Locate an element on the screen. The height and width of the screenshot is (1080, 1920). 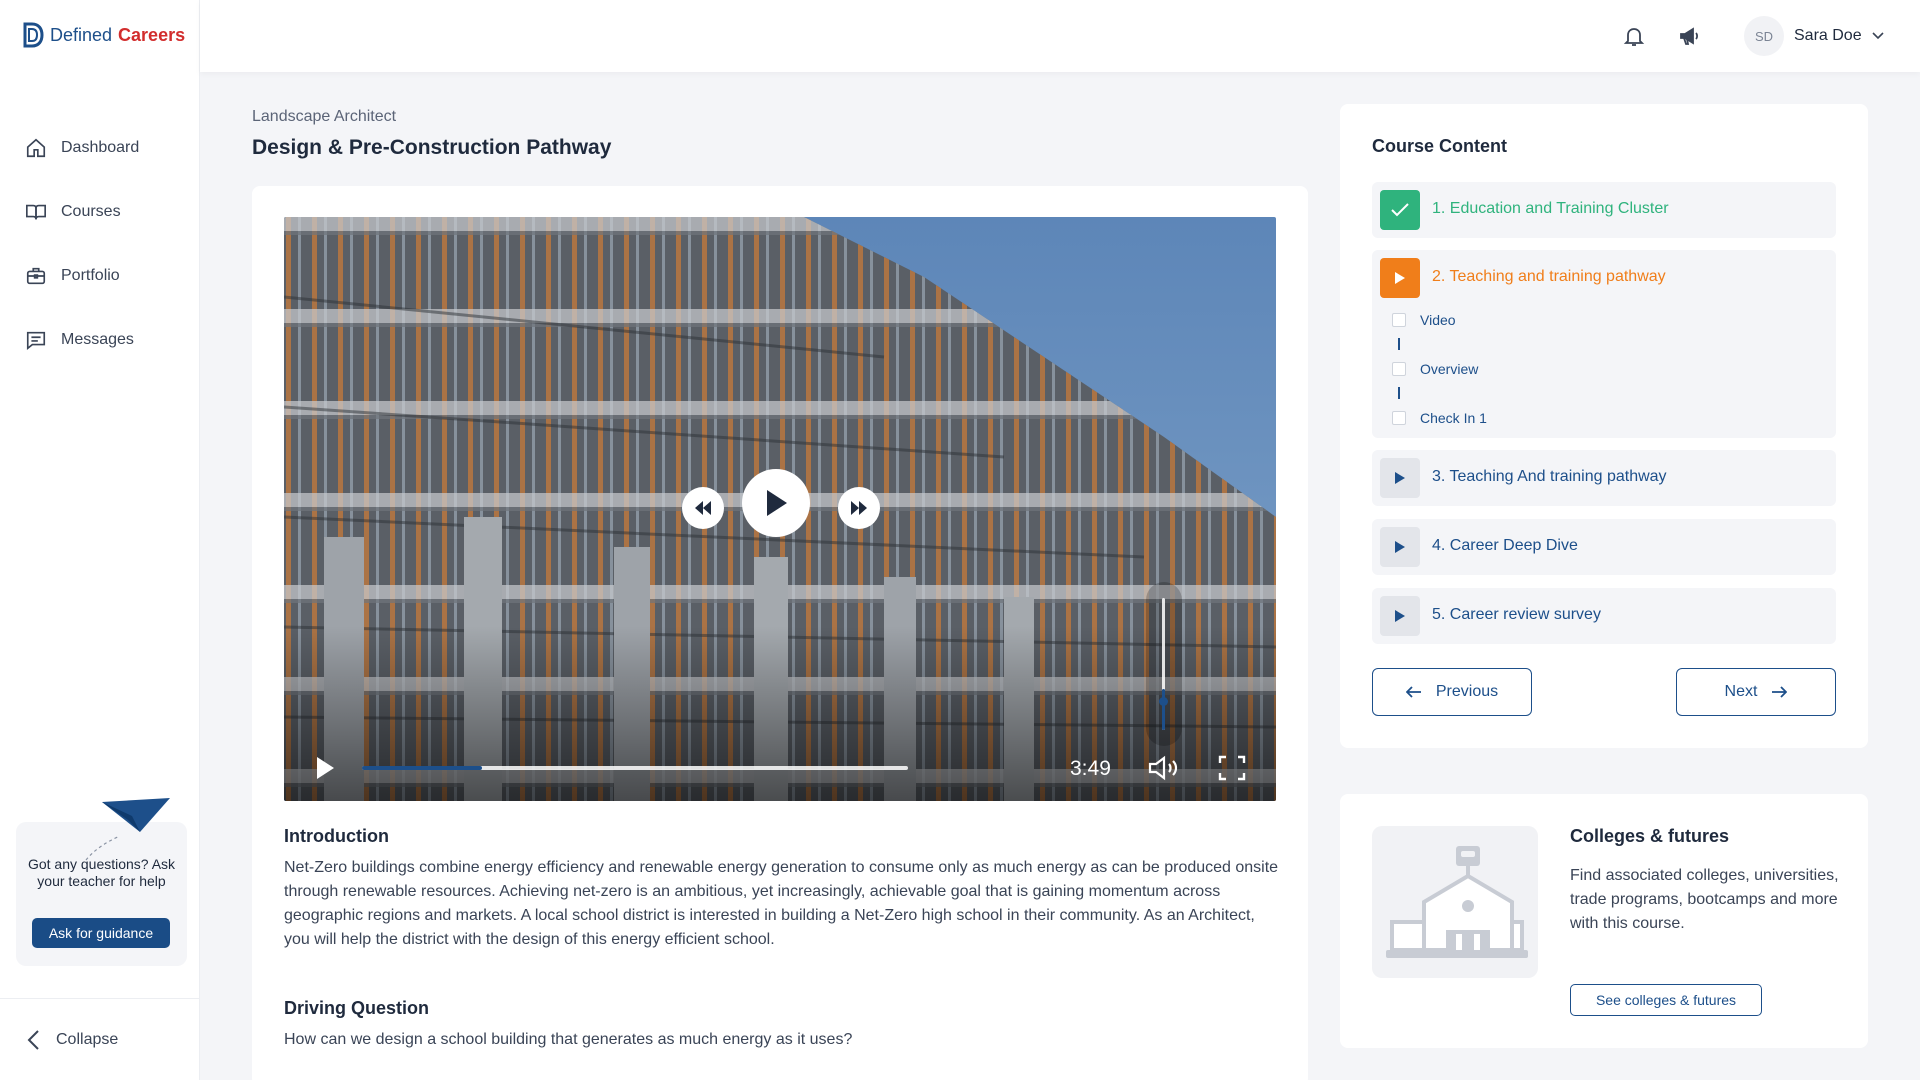
megaphone-icon is located at coordinates (1690, 36).